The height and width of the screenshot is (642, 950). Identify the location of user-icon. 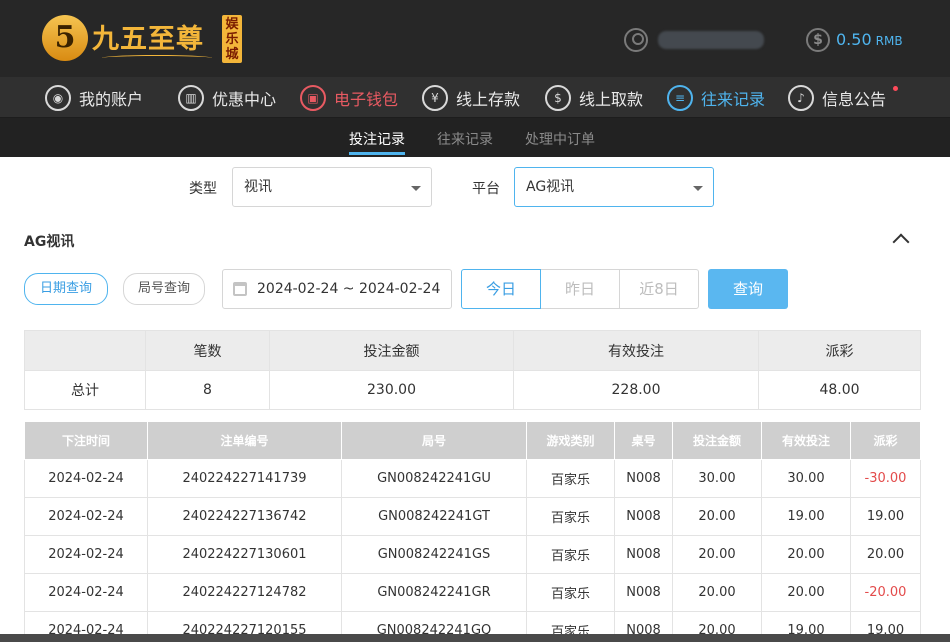
(636, 40).